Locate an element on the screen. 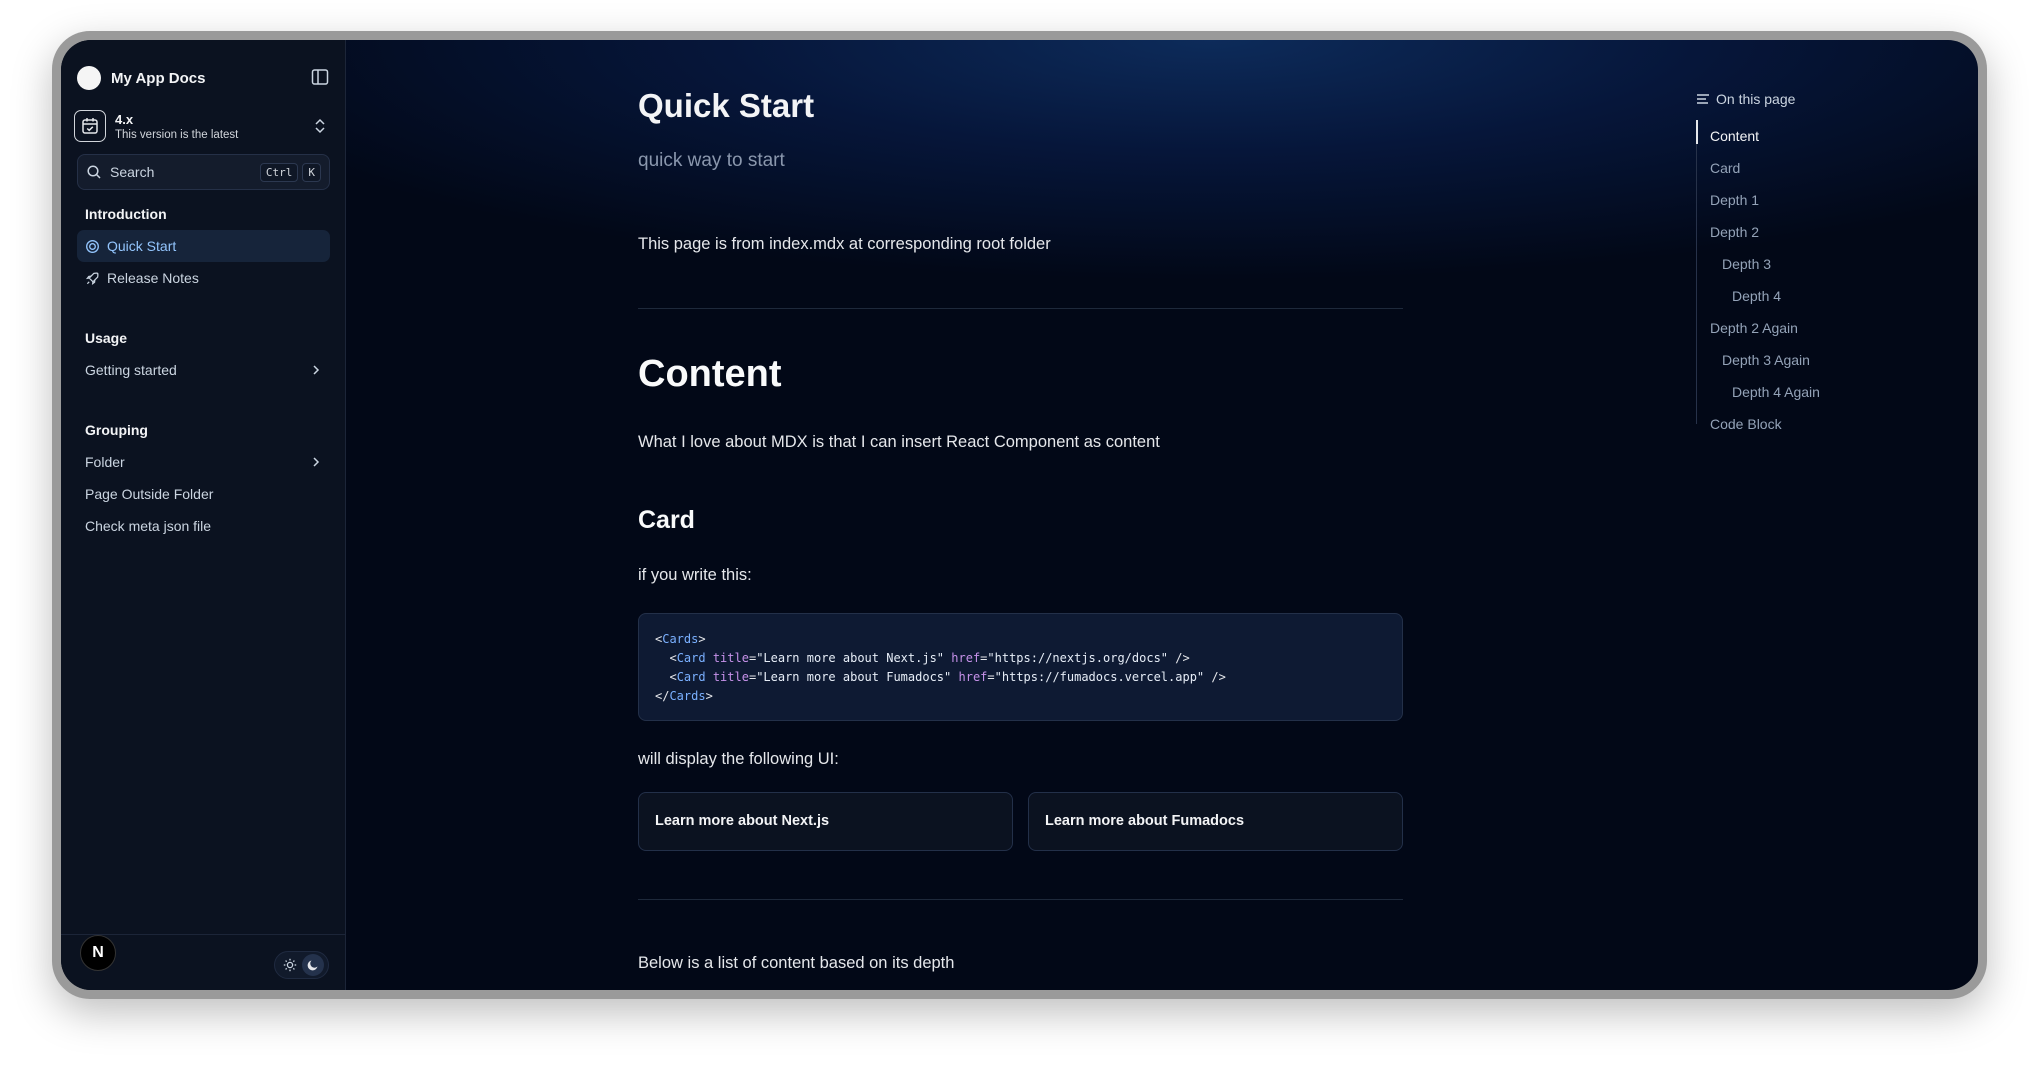 The width and height of the screenshot is (2040, 1073). heading-content: Content is located at coordinates (710, 374).